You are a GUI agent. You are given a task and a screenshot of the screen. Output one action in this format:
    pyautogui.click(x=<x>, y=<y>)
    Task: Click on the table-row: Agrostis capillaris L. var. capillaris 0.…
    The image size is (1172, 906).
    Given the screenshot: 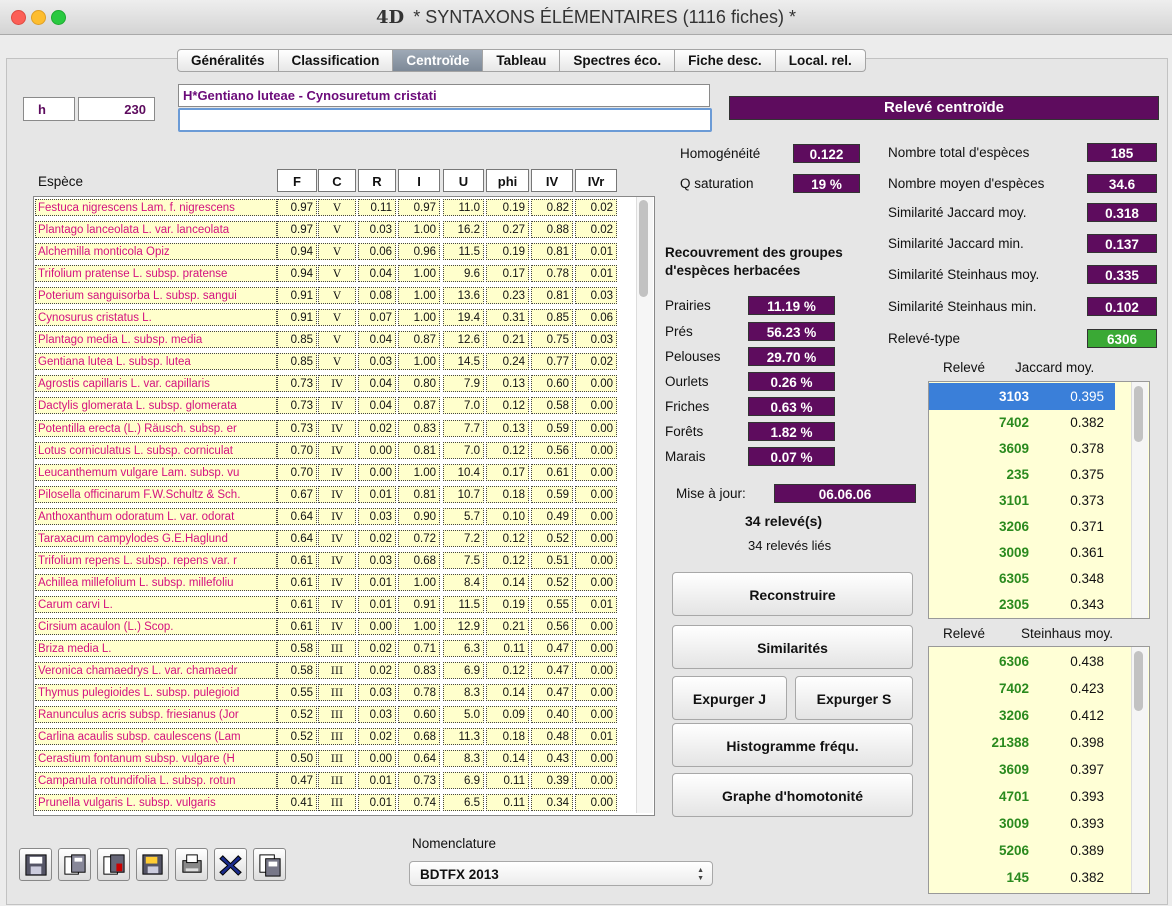 What is the action you would take?
    pyautogui.click(x=335, y=384)
    